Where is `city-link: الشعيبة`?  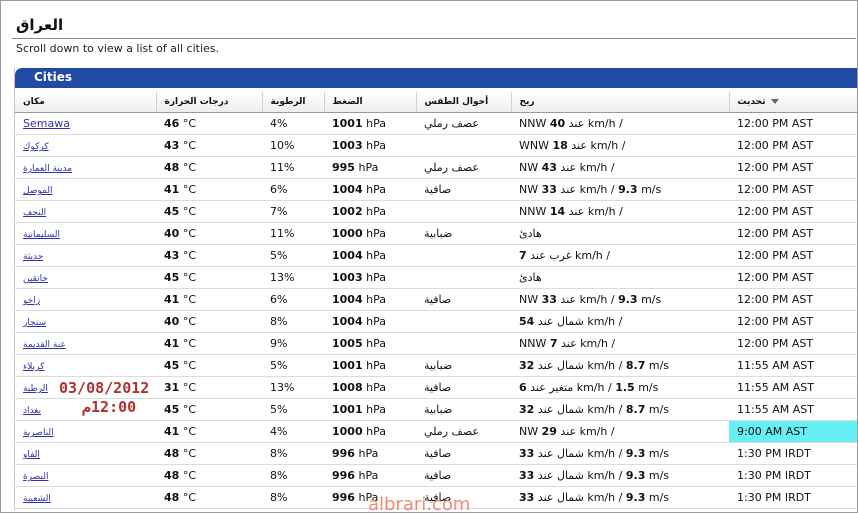
city-link: الشعيبة is located at coordinates (37, 499).